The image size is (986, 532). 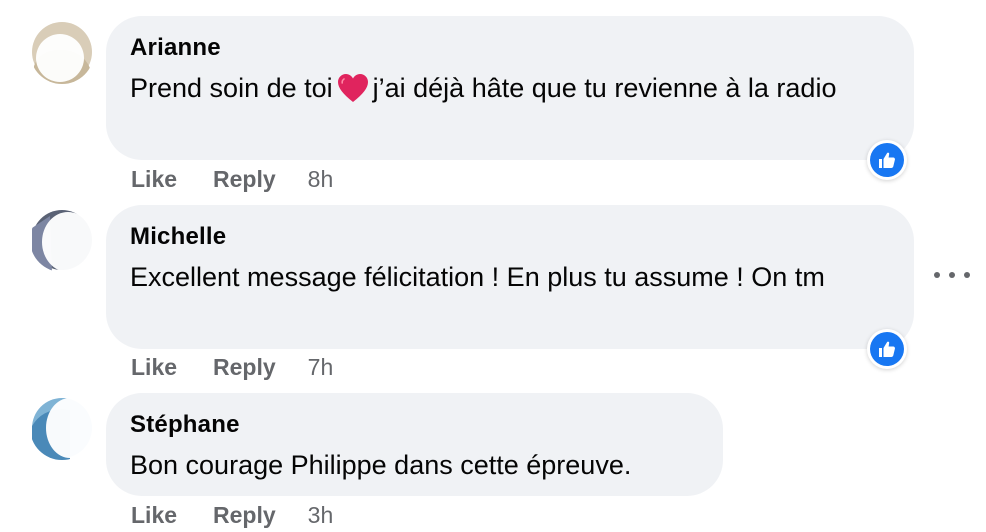 I want to click on comment-author: Michelle, so click(x=510, y=237).